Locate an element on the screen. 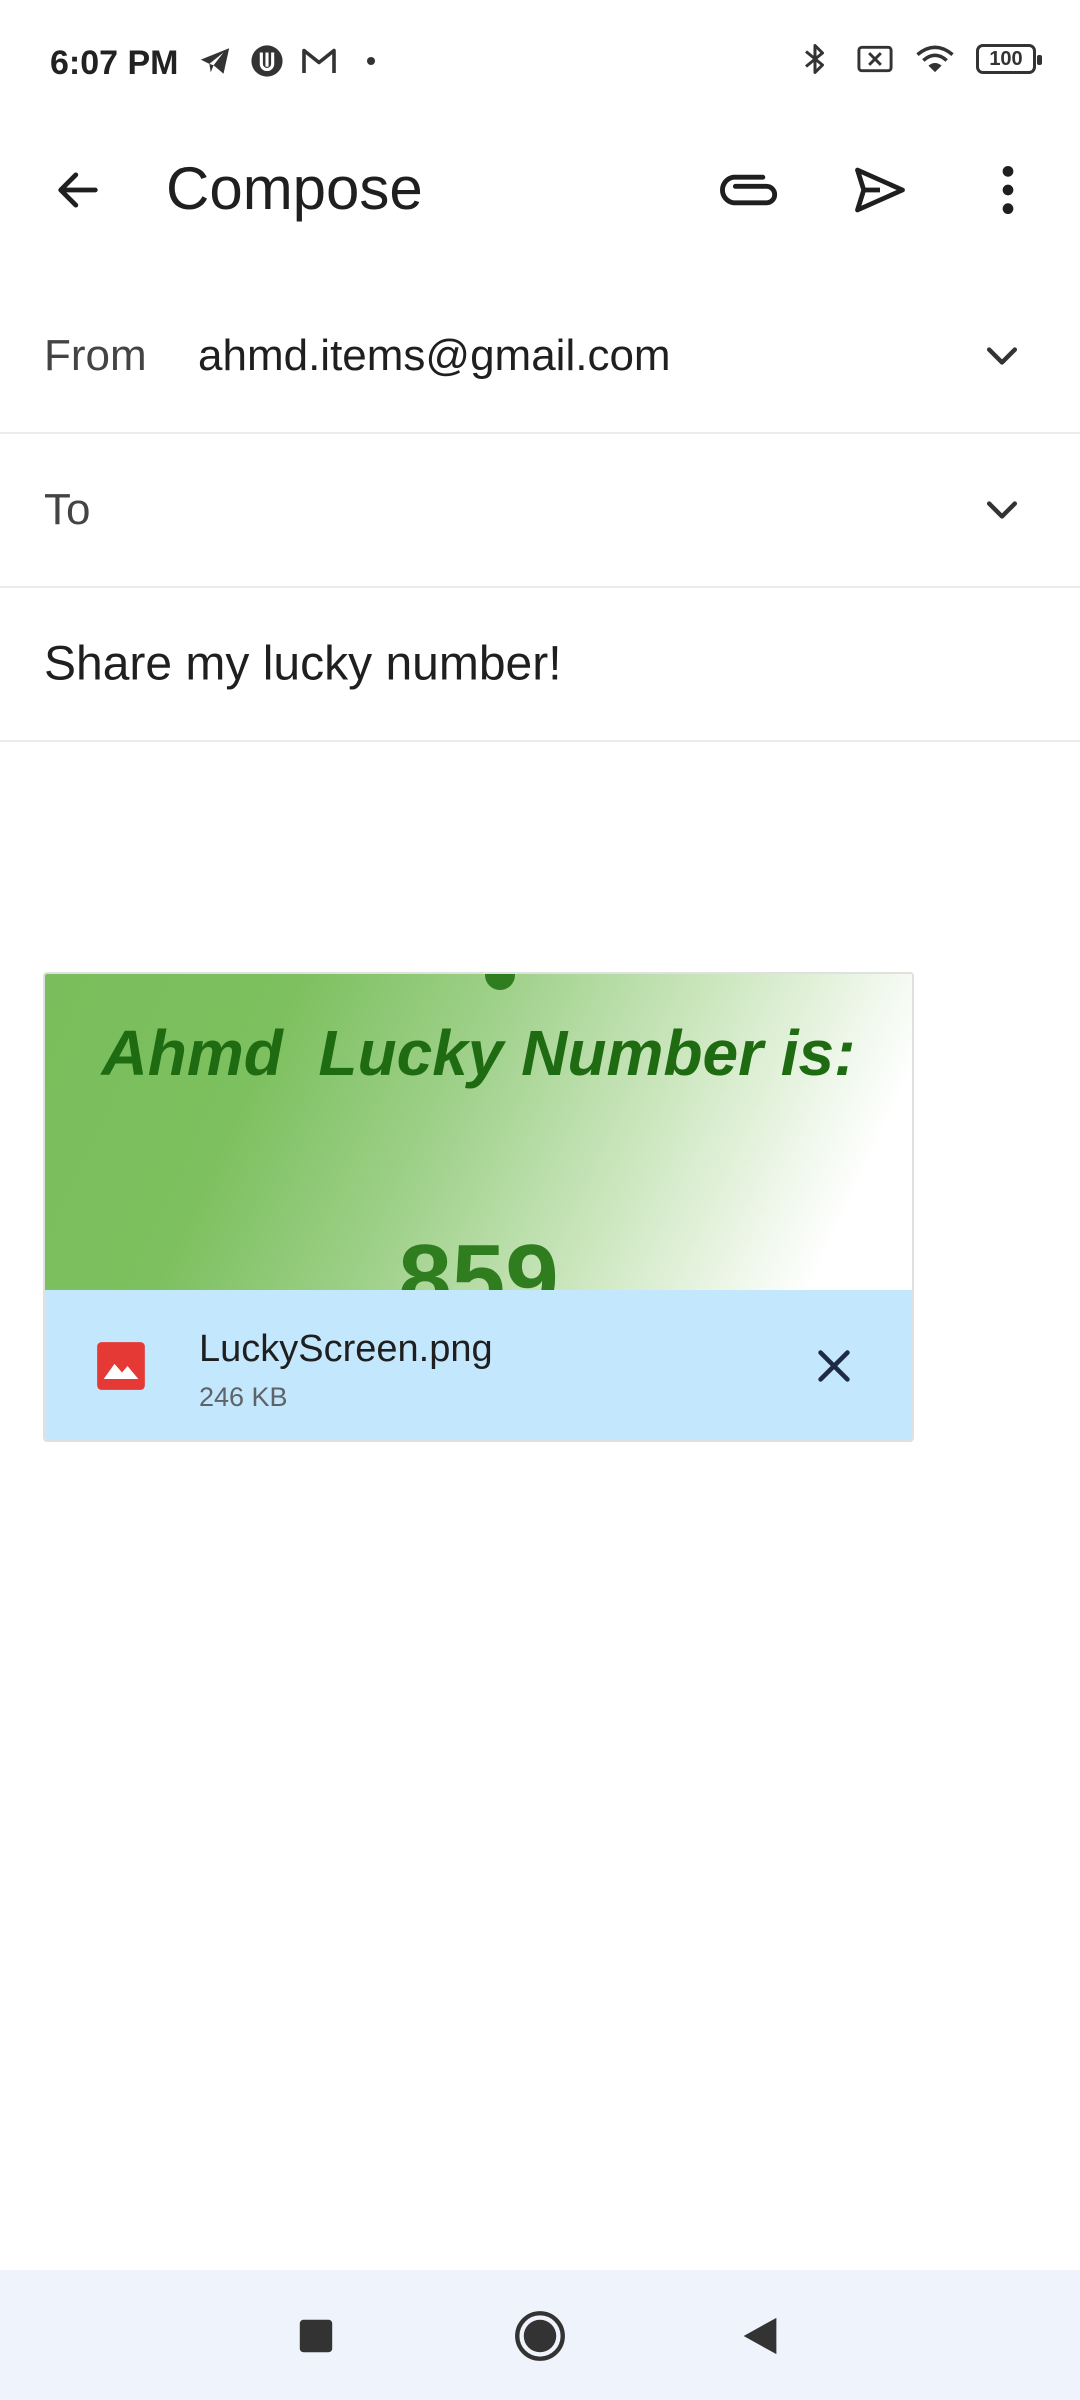 This screenshot has height=2400, width=1080. status-bar: 6:07 PM 100 is located at coordinates (540, 65).